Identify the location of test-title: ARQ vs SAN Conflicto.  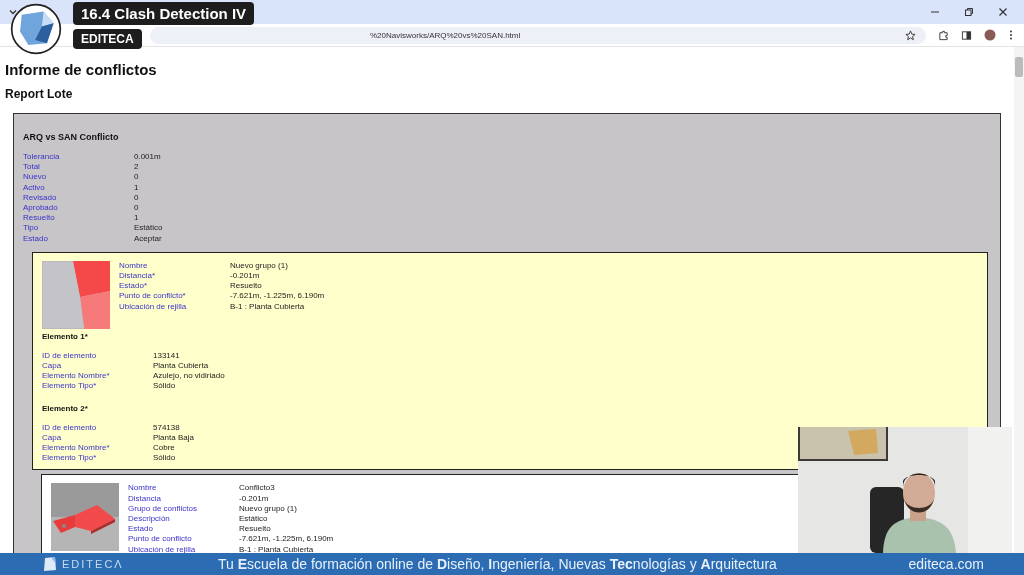
(71, 137).